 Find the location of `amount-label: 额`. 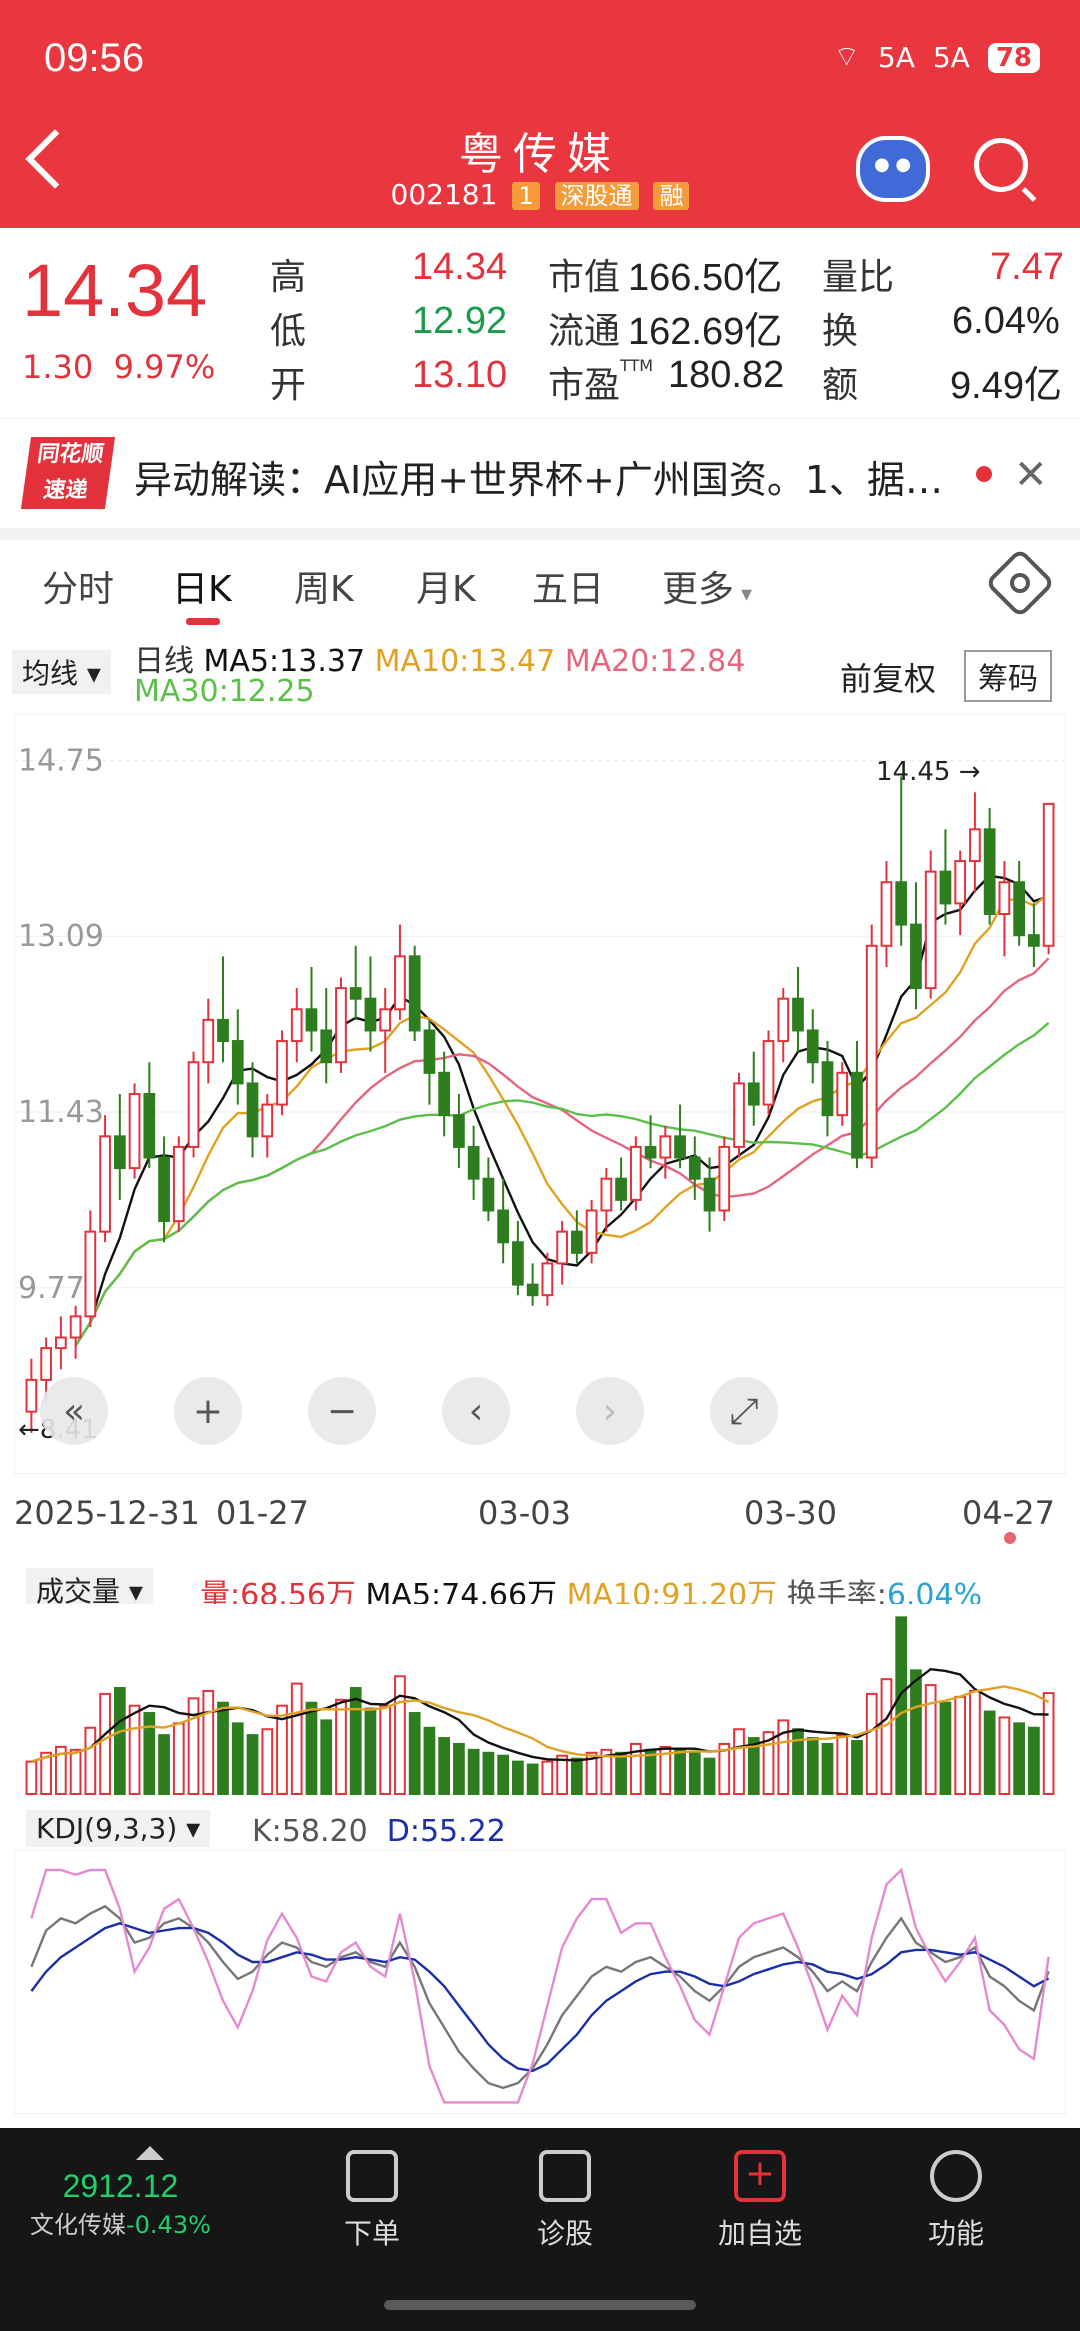

amount-label: 额 is located at coordinates (840, 385).